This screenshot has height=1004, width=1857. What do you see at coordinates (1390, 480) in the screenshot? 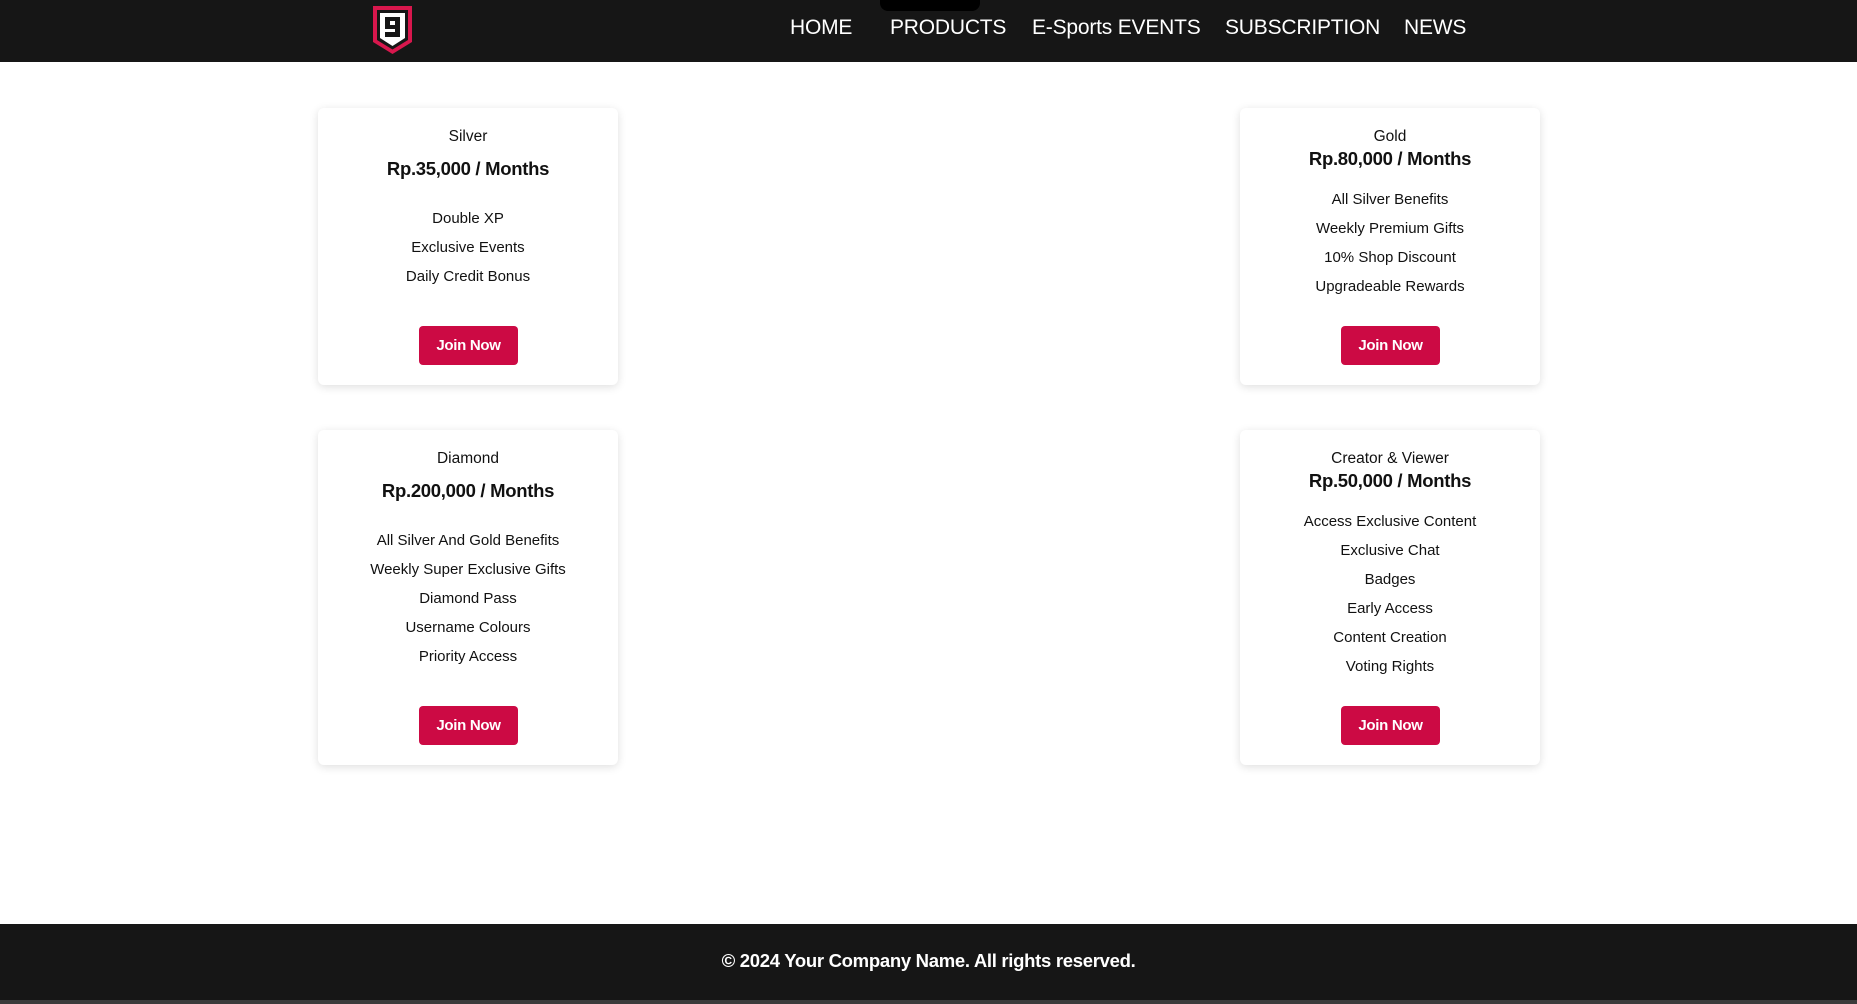
I see `plan-price: Rp.50,000 / Months` at bounding box center [1390, 480].